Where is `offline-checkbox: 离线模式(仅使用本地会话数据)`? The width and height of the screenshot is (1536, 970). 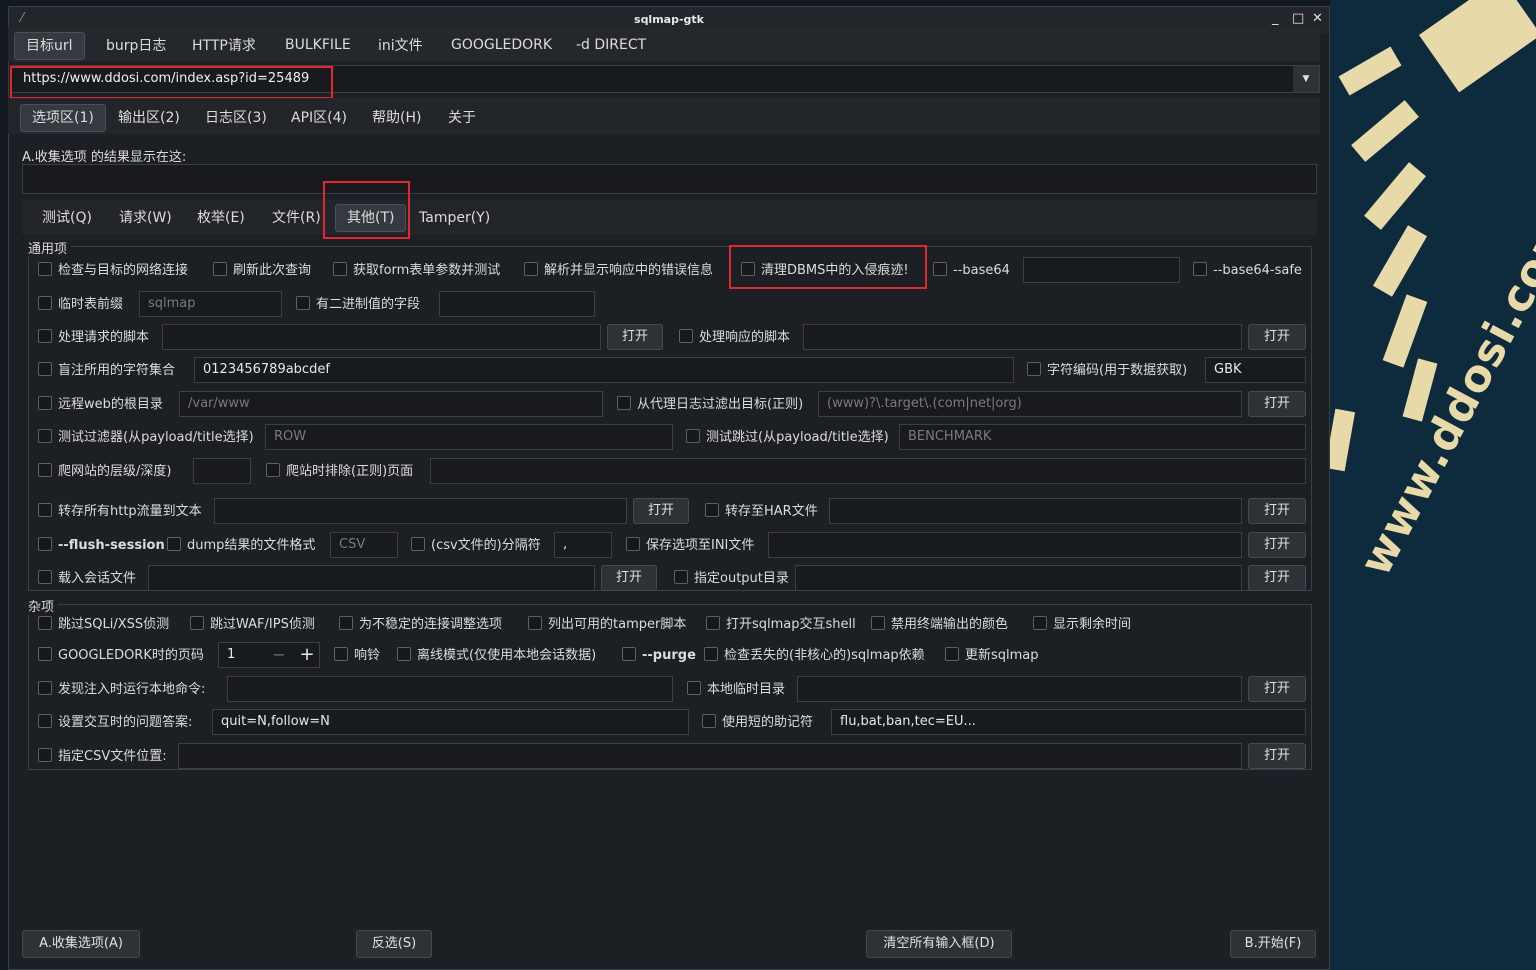 offline-checkbox: 离线模式(仅使用本地会话数据) is located at coordinates (496, 656).